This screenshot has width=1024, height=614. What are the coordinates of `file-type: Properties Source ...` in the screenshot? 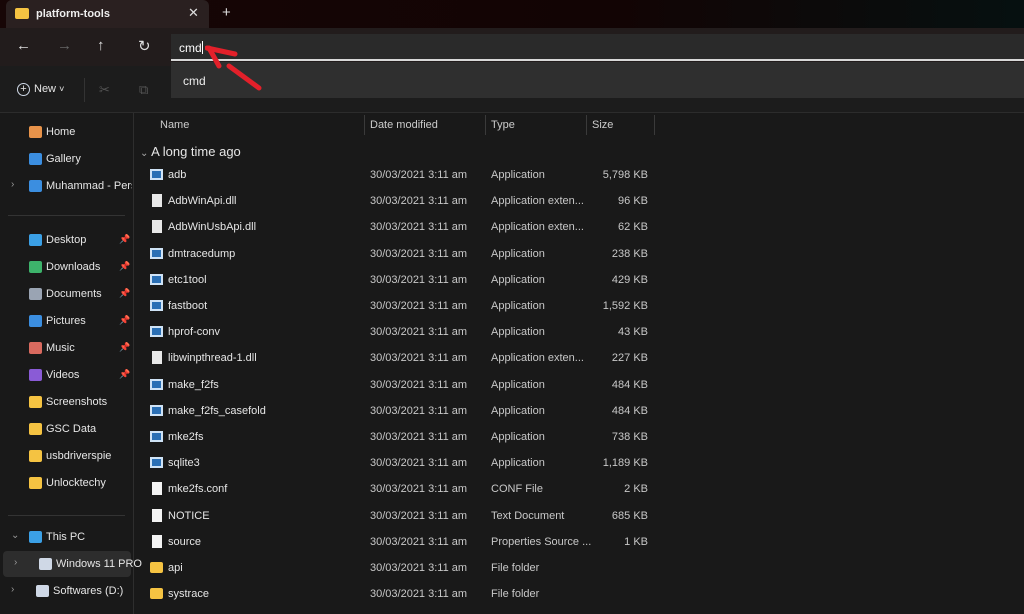 It's located at (541, 541).